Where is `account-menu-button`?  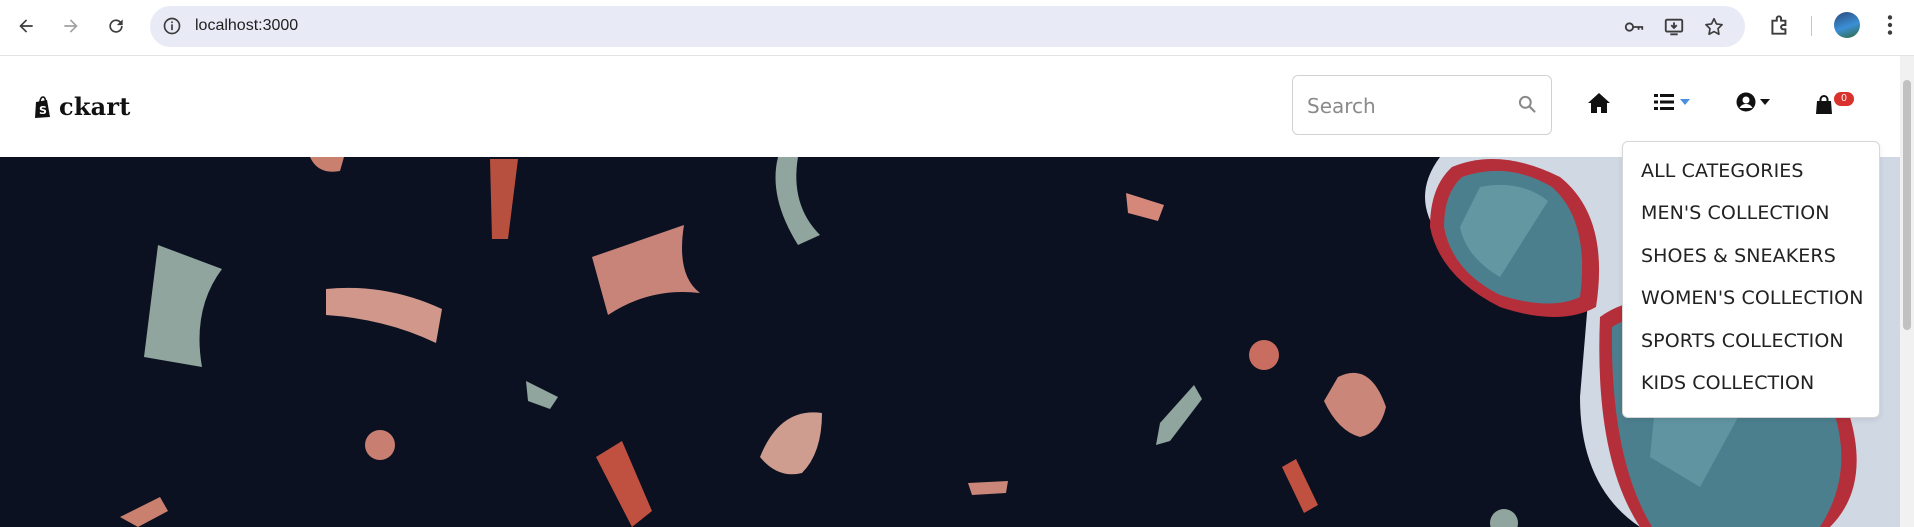 account-menu-button is located at coordinates (1756, 103).